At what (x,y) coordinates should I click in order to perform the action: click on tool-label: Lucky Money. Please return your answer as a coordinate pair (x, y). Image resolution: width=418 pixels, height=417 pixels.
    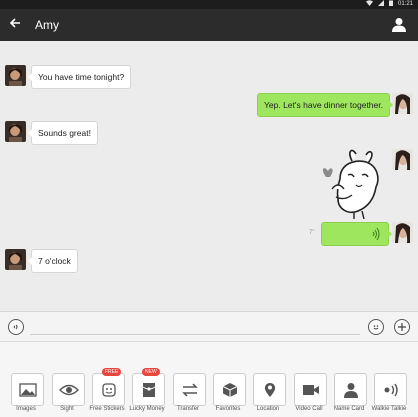
    Looking at the image, I should click on (147, 409).